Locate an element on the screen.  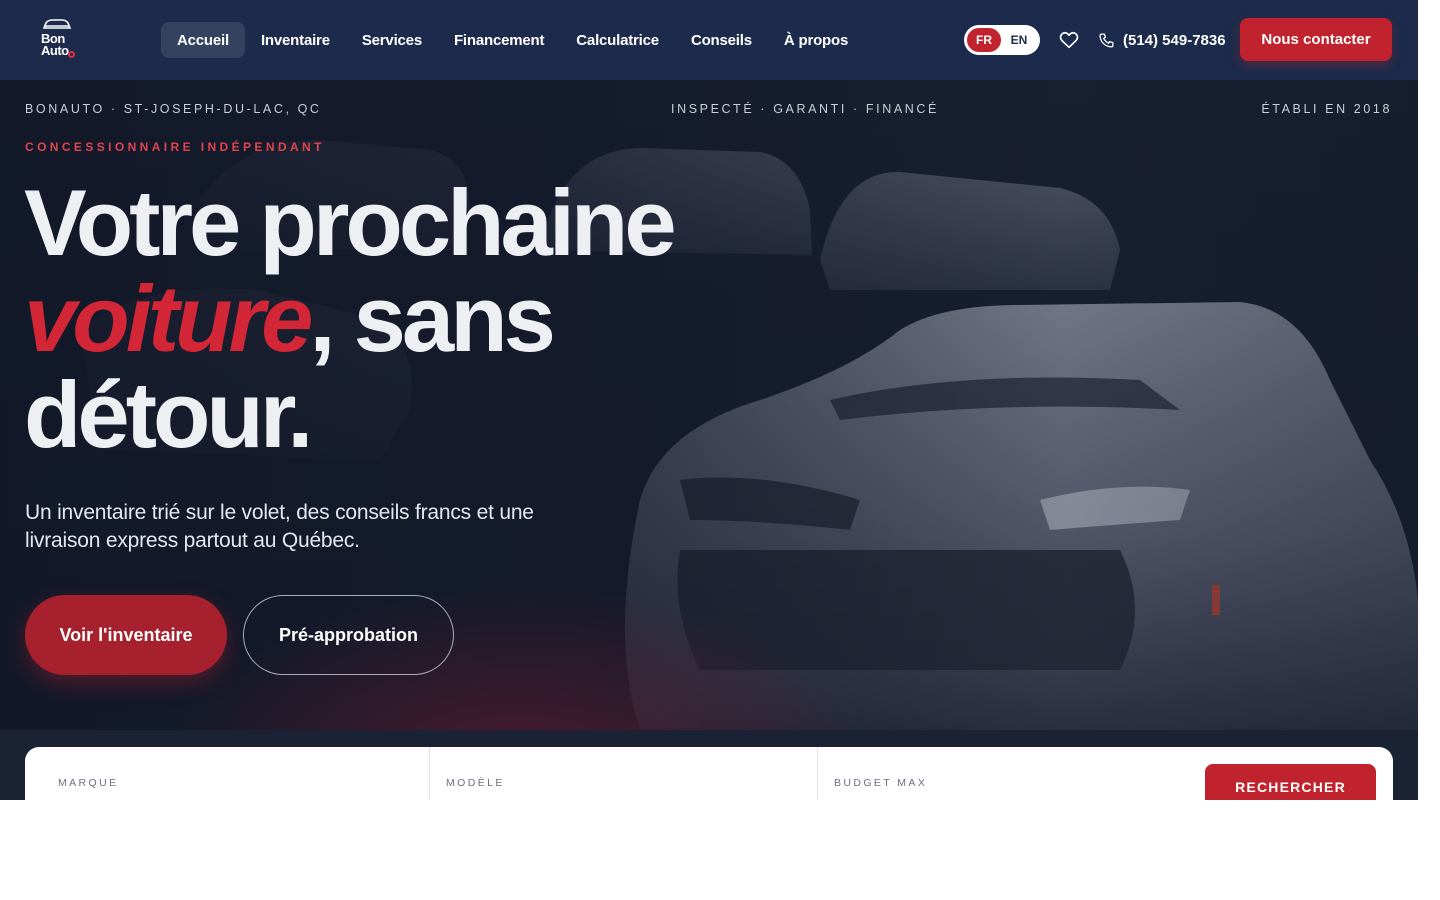
phone-link: (514) 549-7836 is located at coordinates (1162, 40).